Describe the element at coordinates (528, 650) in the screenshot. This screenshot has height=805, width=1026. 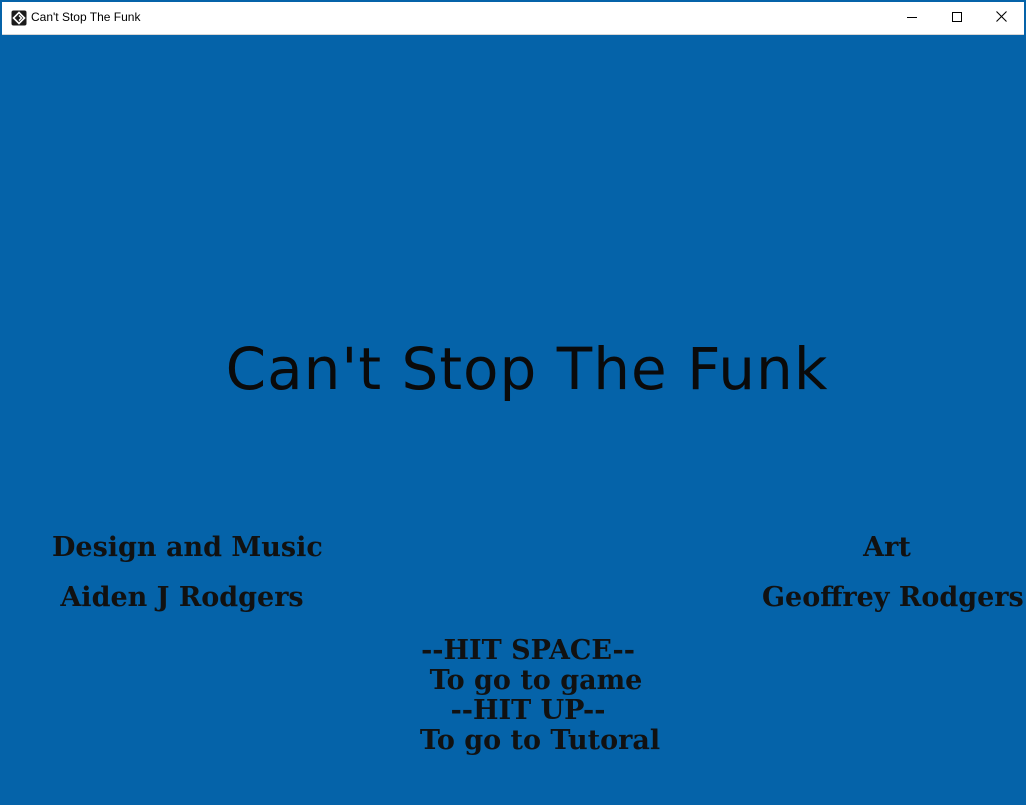
I see `hit-space-prompt: --HIT SPACE--` at that location.